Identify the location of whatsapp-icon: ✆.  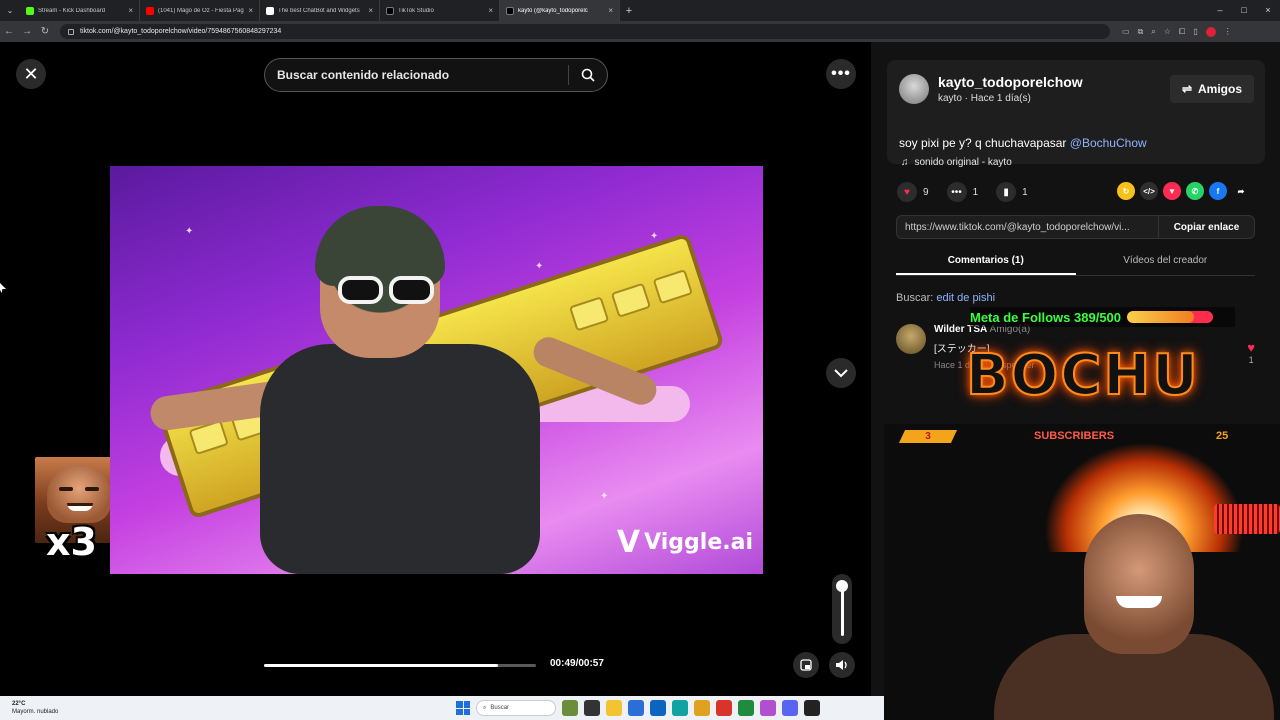
(1195, 191).